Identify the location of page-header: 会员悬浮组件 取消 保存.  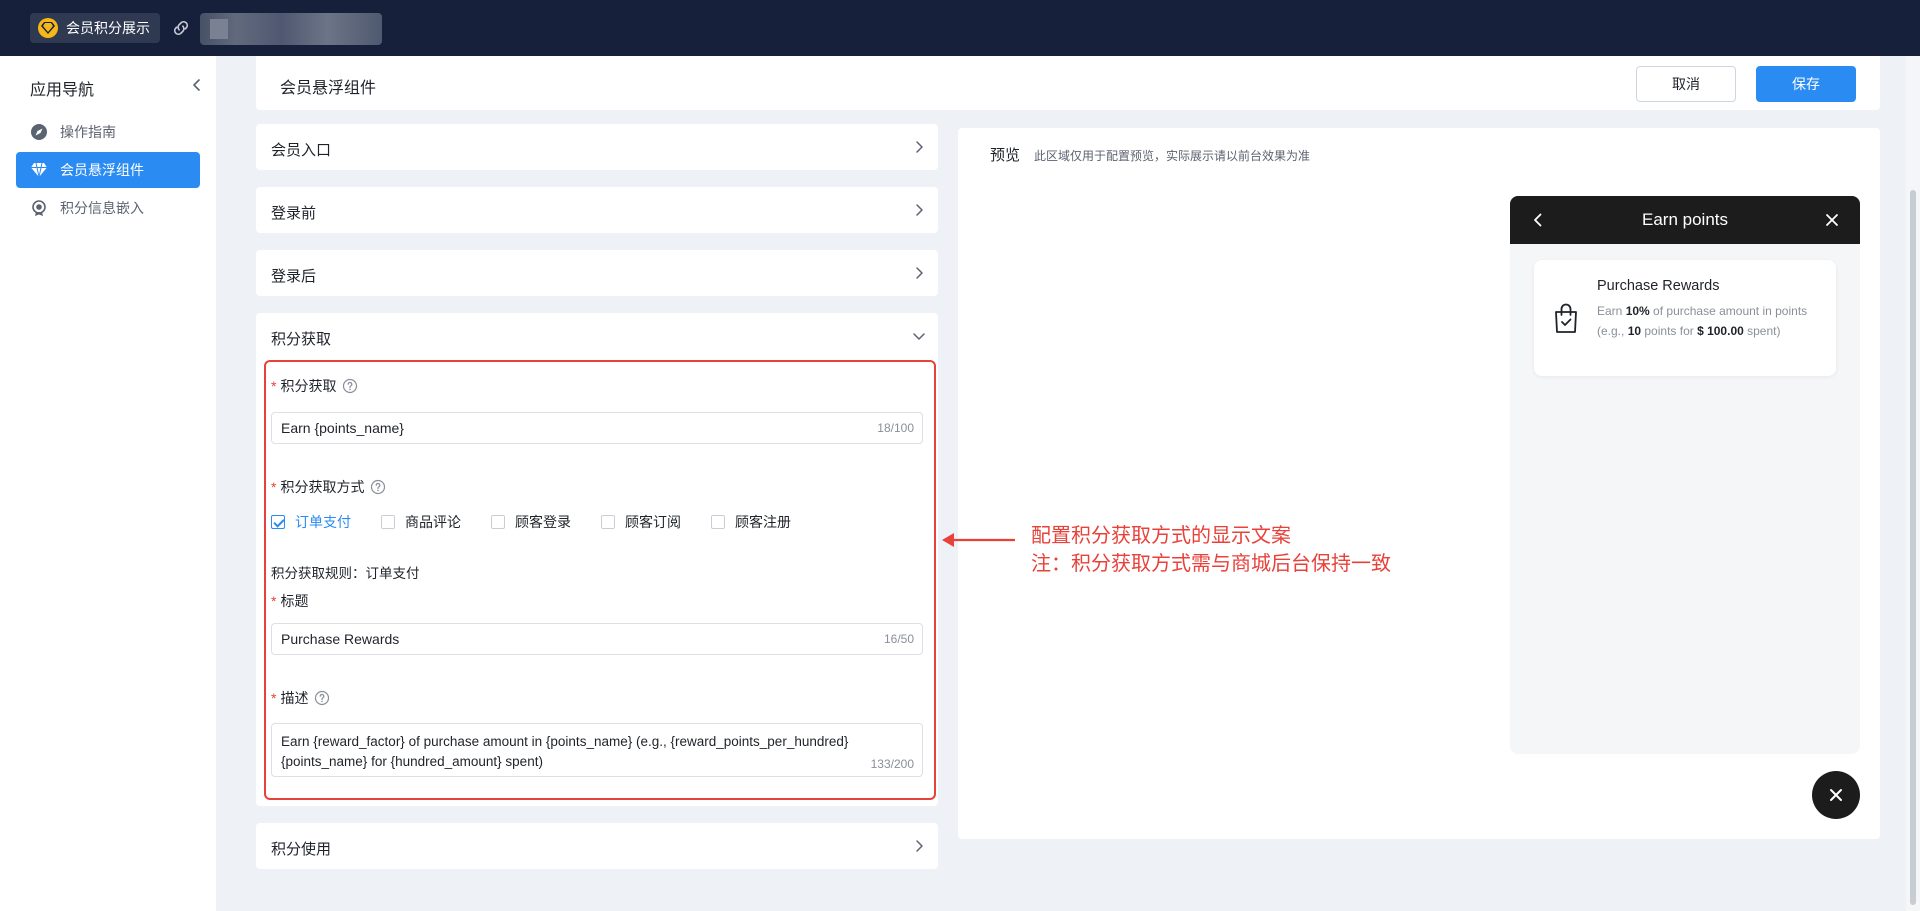
(1068, 83).